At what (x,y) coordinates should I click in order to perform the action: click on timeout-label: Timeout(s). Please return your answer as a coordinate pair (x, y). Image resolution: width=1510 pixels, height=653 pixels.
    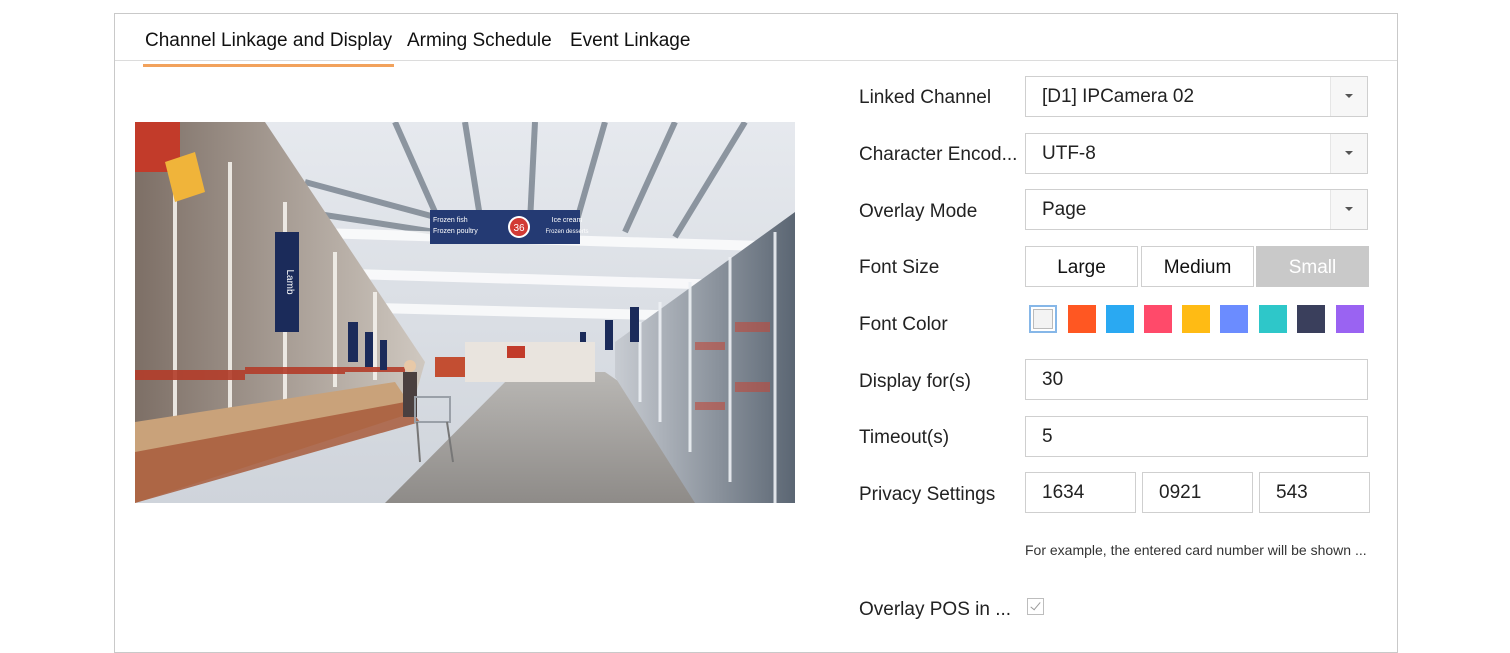
    Looking at the image, I should click on (904, 437).